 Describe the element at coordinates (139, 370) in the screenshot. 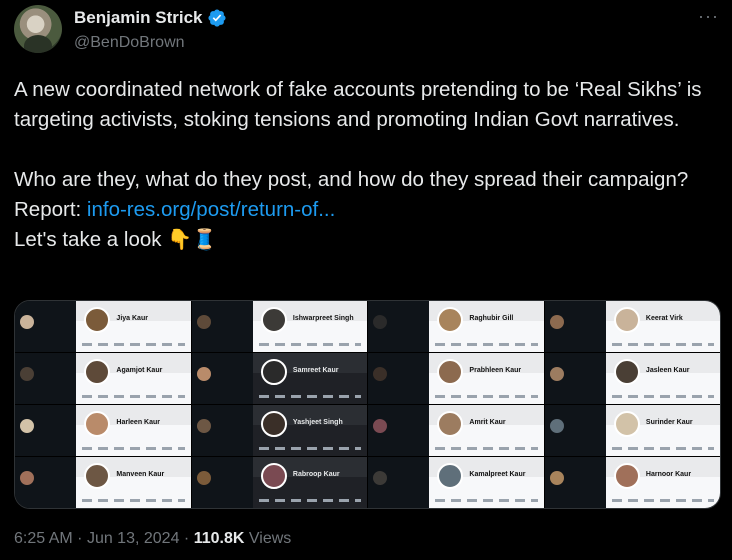

I see `profile-name: Agamjot Kaur` at that location.